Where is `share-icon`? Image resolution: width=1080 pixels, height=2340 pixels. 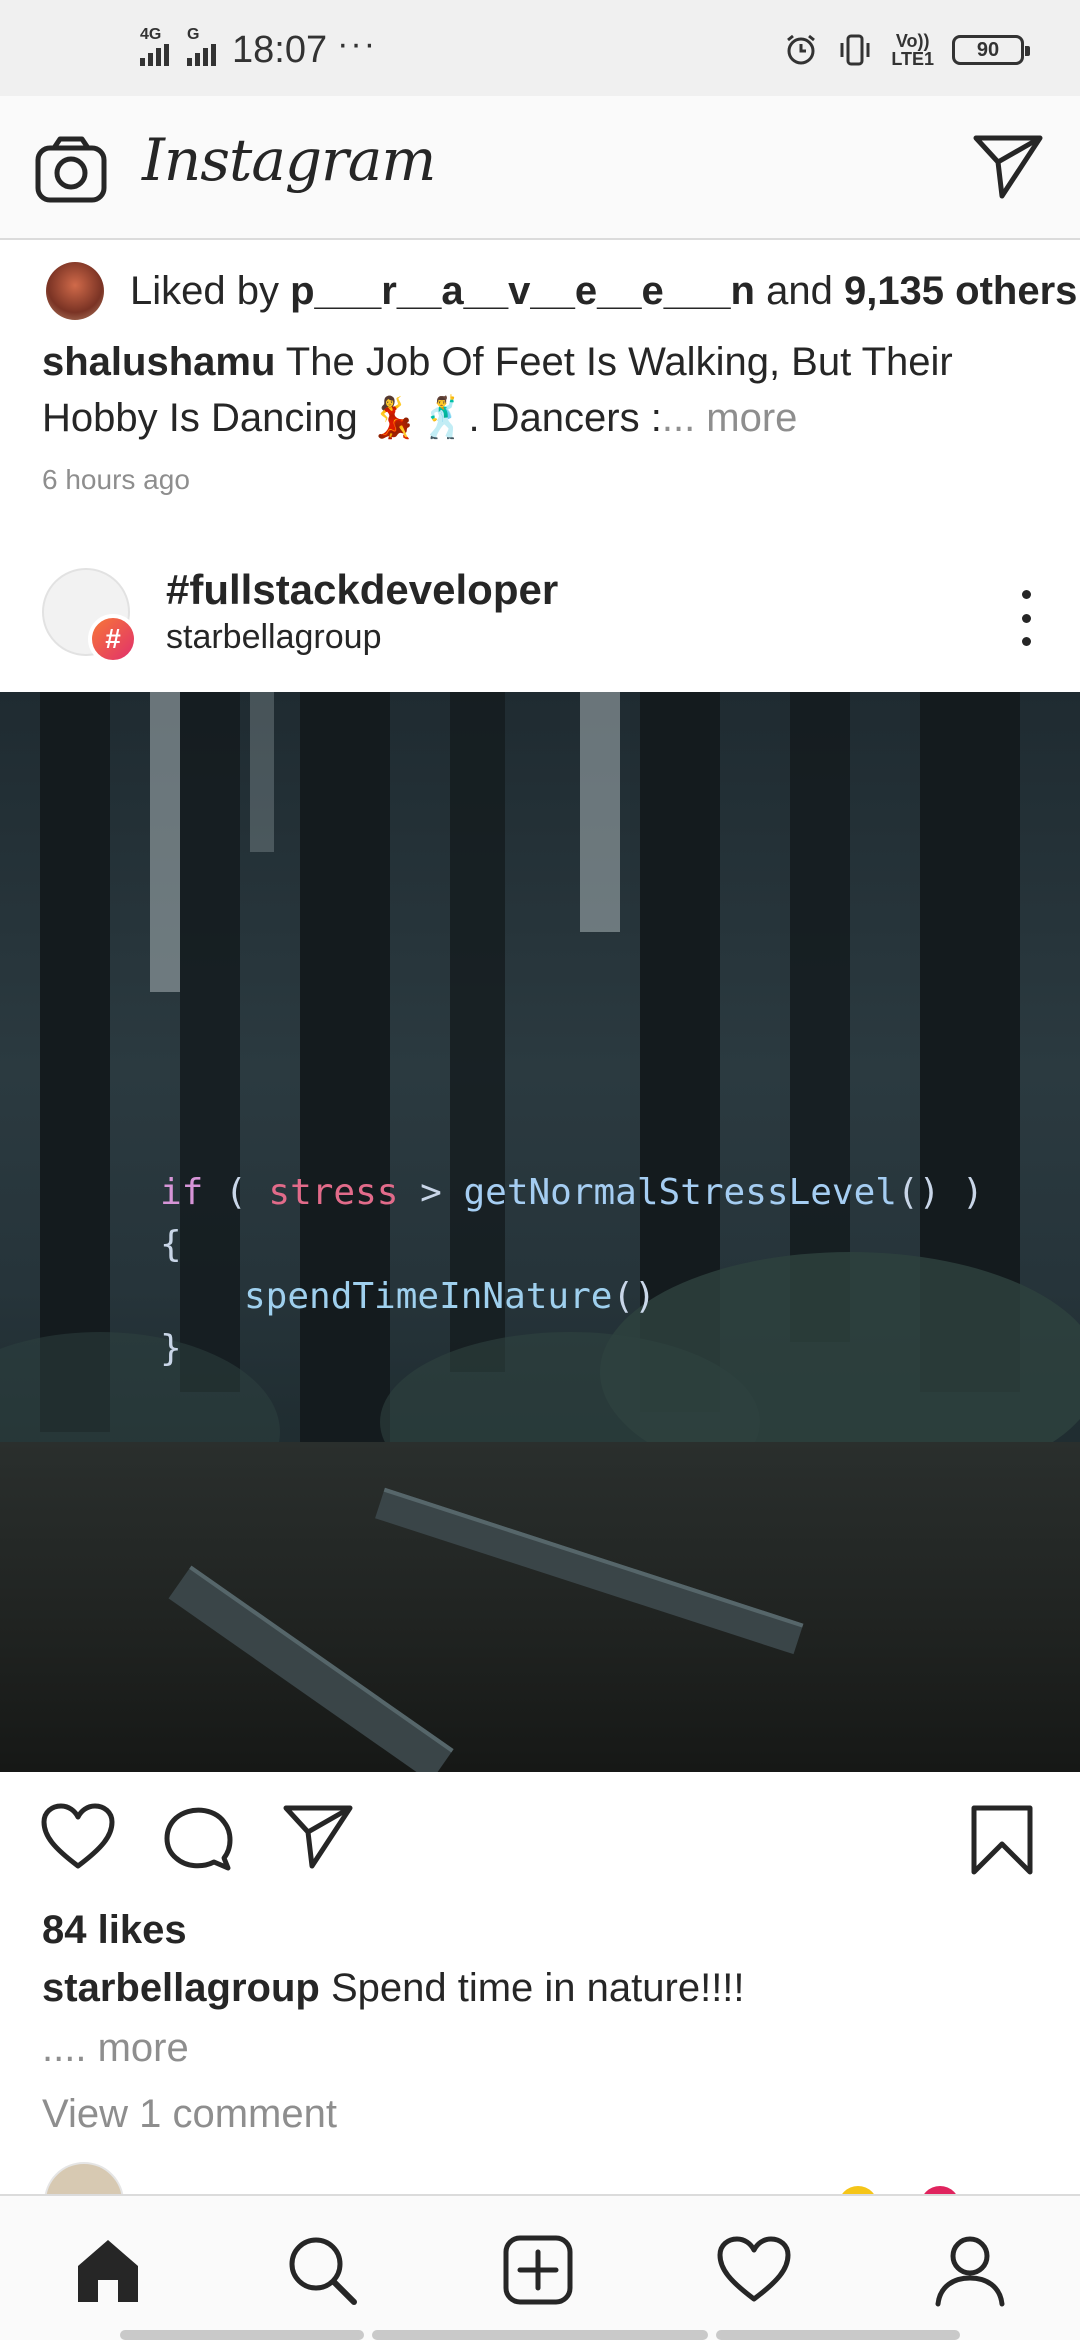 share-icon is located at coordinates (318, 1836).